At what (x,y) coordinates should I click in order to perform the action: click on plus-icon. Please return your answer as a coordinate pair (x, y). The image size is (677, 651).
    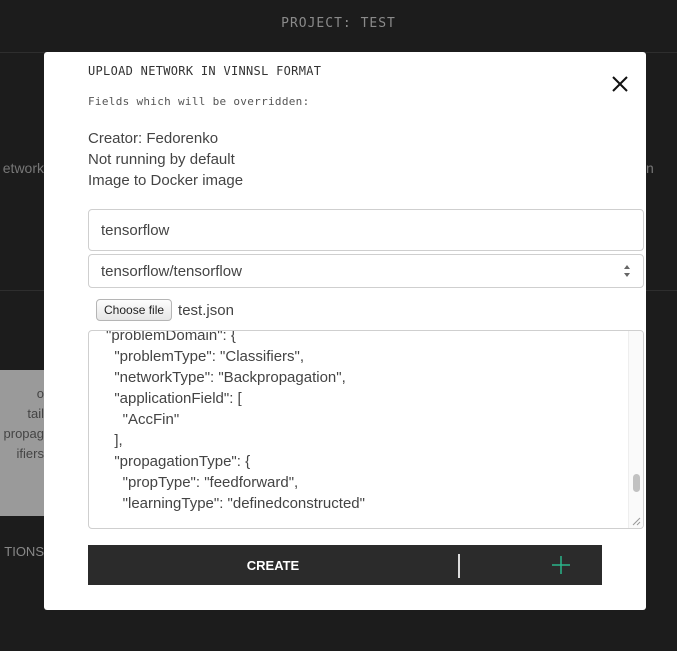
    Looking at the image, I should click on (561, 565).